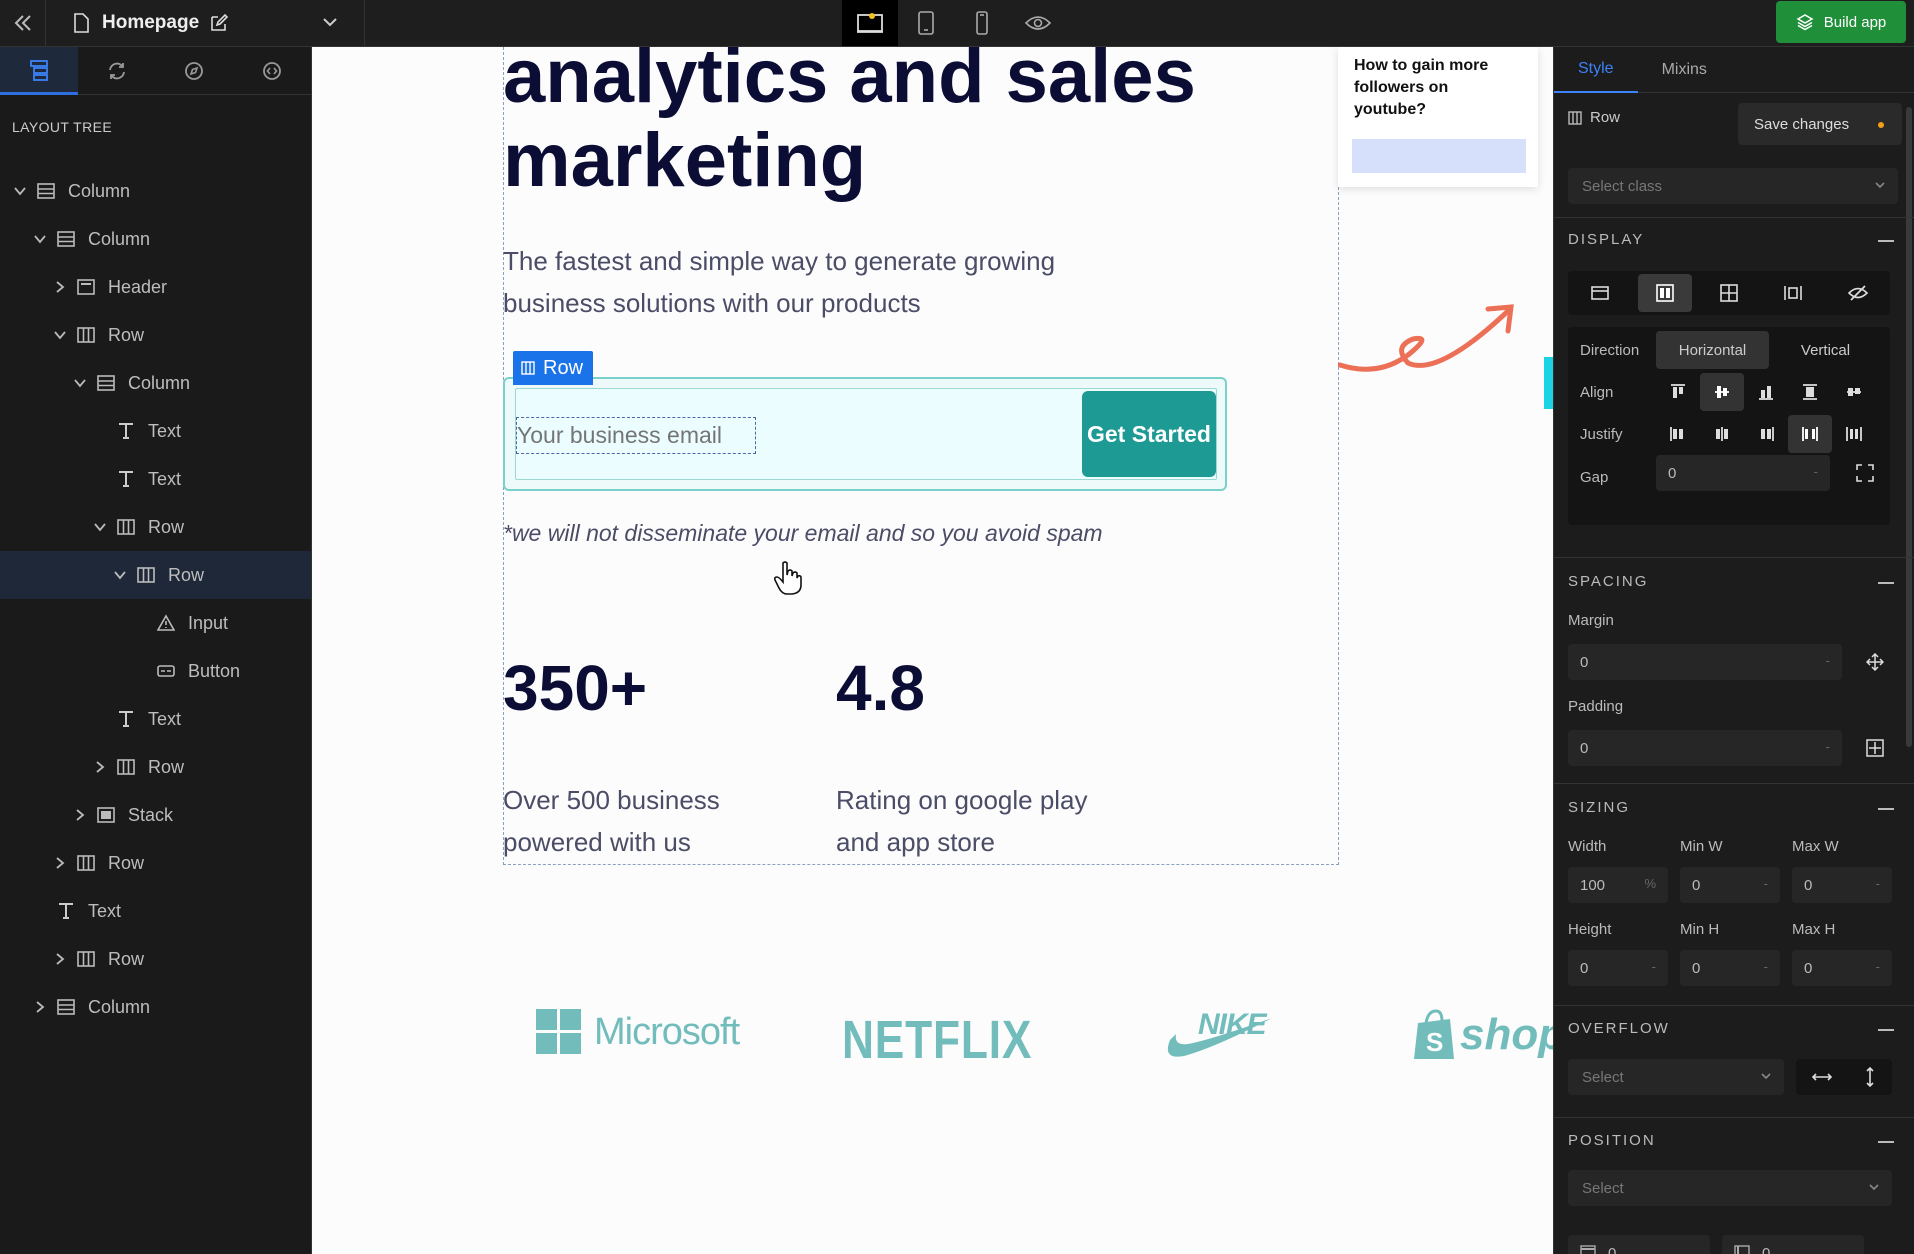  Describe the element at coordinates (870, 23) in the screenshot. I see `desktop-view-button` at that location.